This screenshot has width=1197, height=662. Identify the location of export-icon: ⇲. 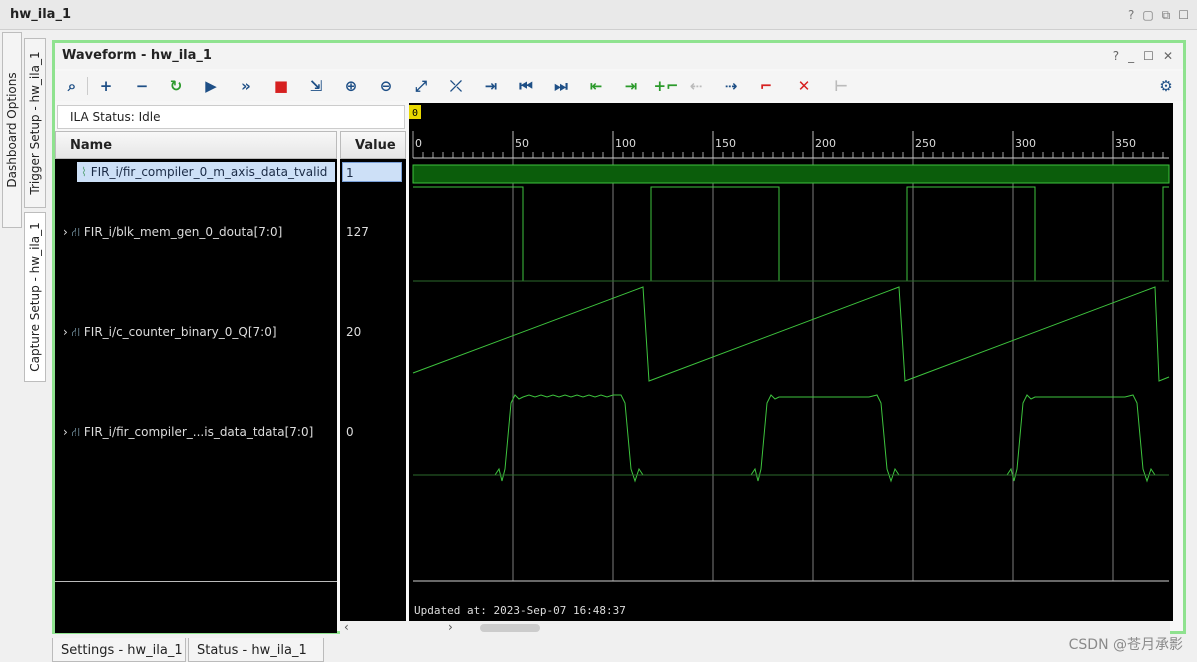
(316, 86).